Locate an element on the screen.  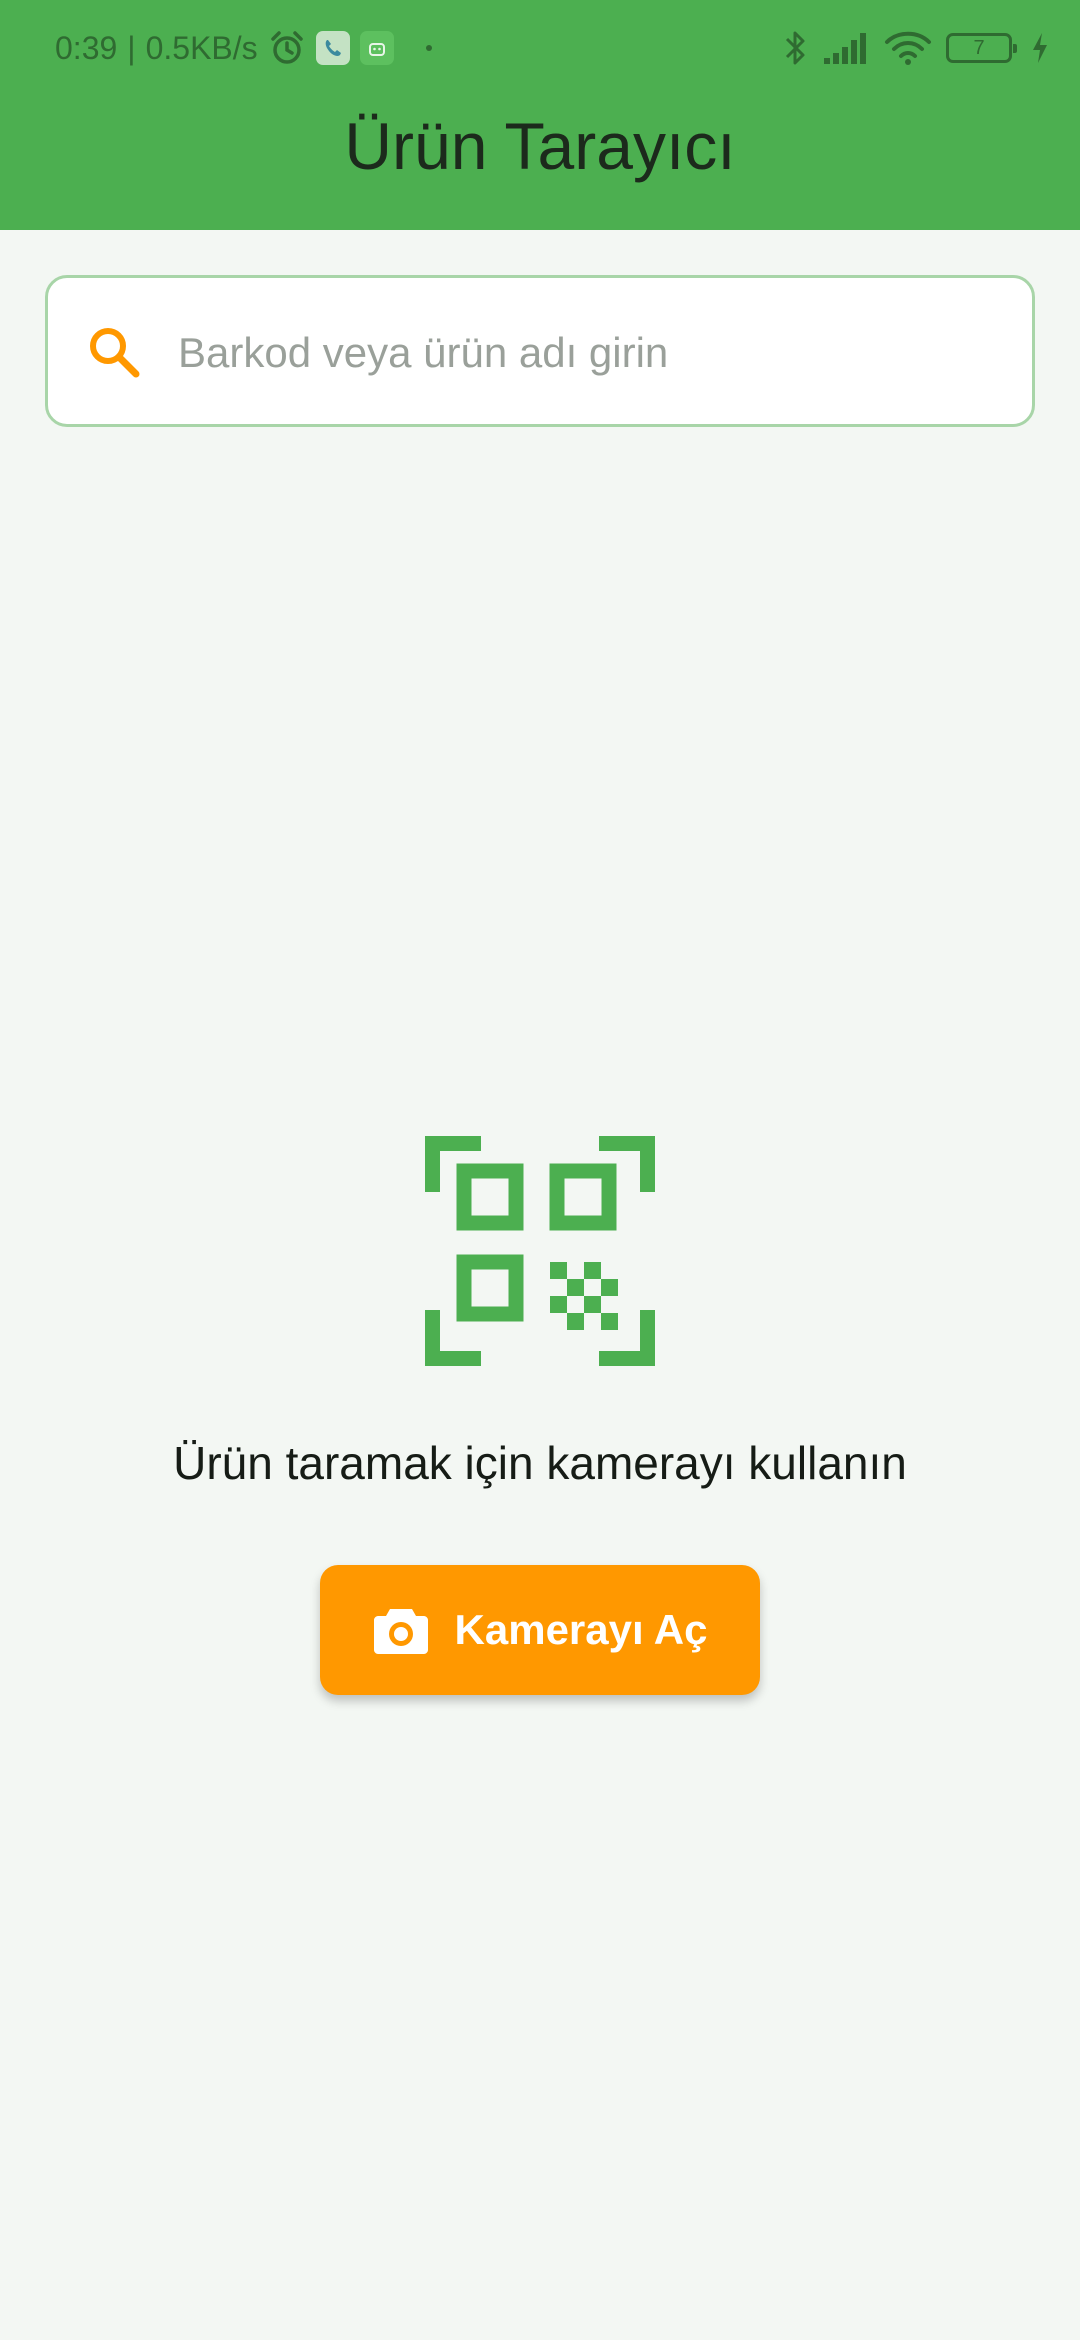
battery-icon: 7 is located at coordinates (981, 48).